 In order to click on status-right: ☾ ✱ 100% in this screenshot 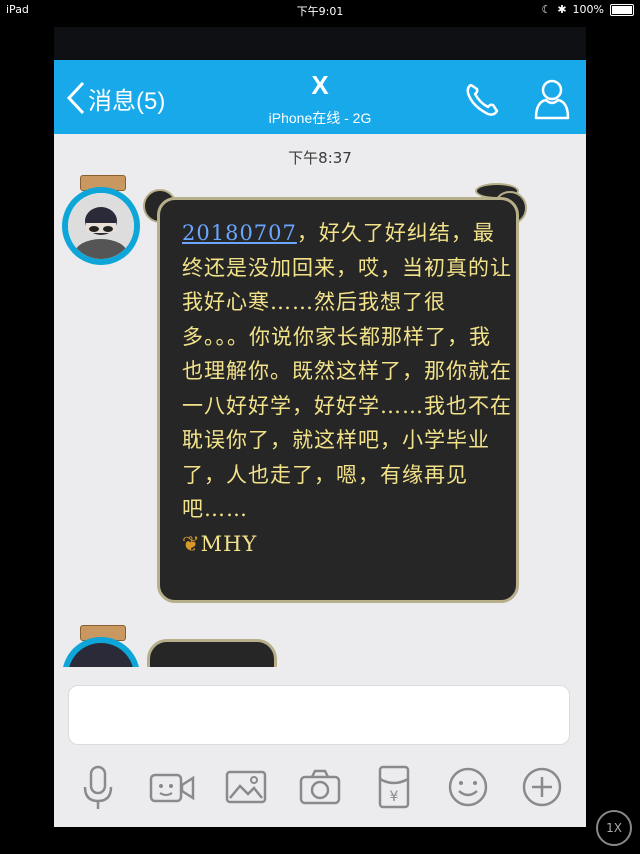, I will do `click(587, 9)`.